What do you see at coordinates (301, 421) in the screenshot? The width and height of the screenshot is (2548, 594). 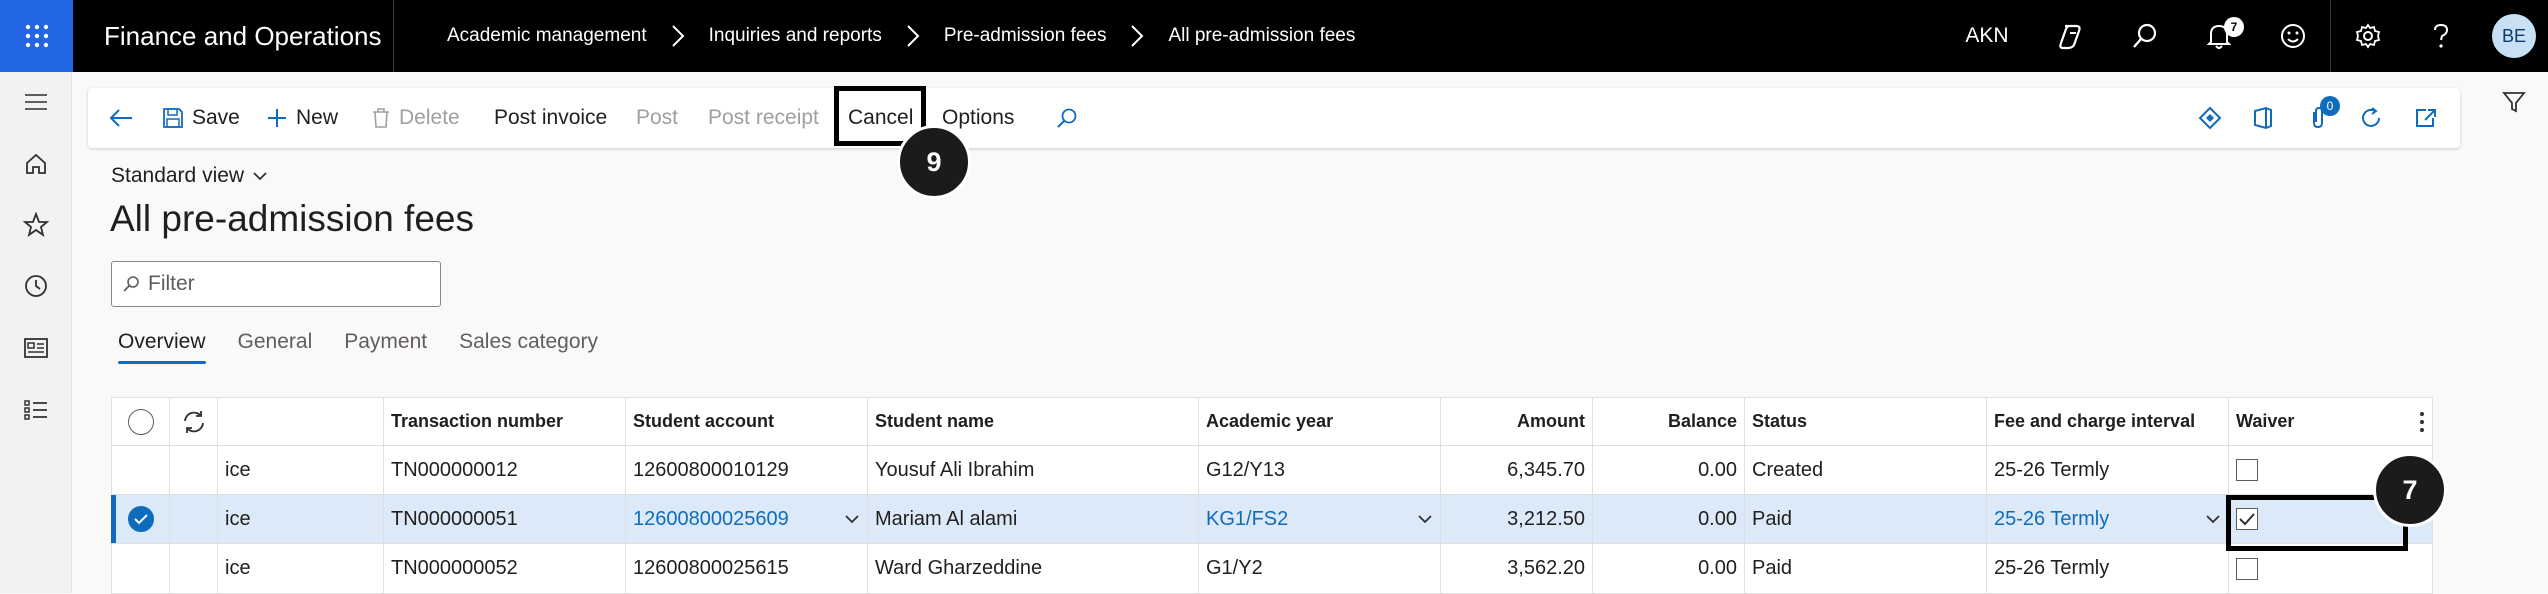 I see `type-column-header` at bounding box center [301, 421].